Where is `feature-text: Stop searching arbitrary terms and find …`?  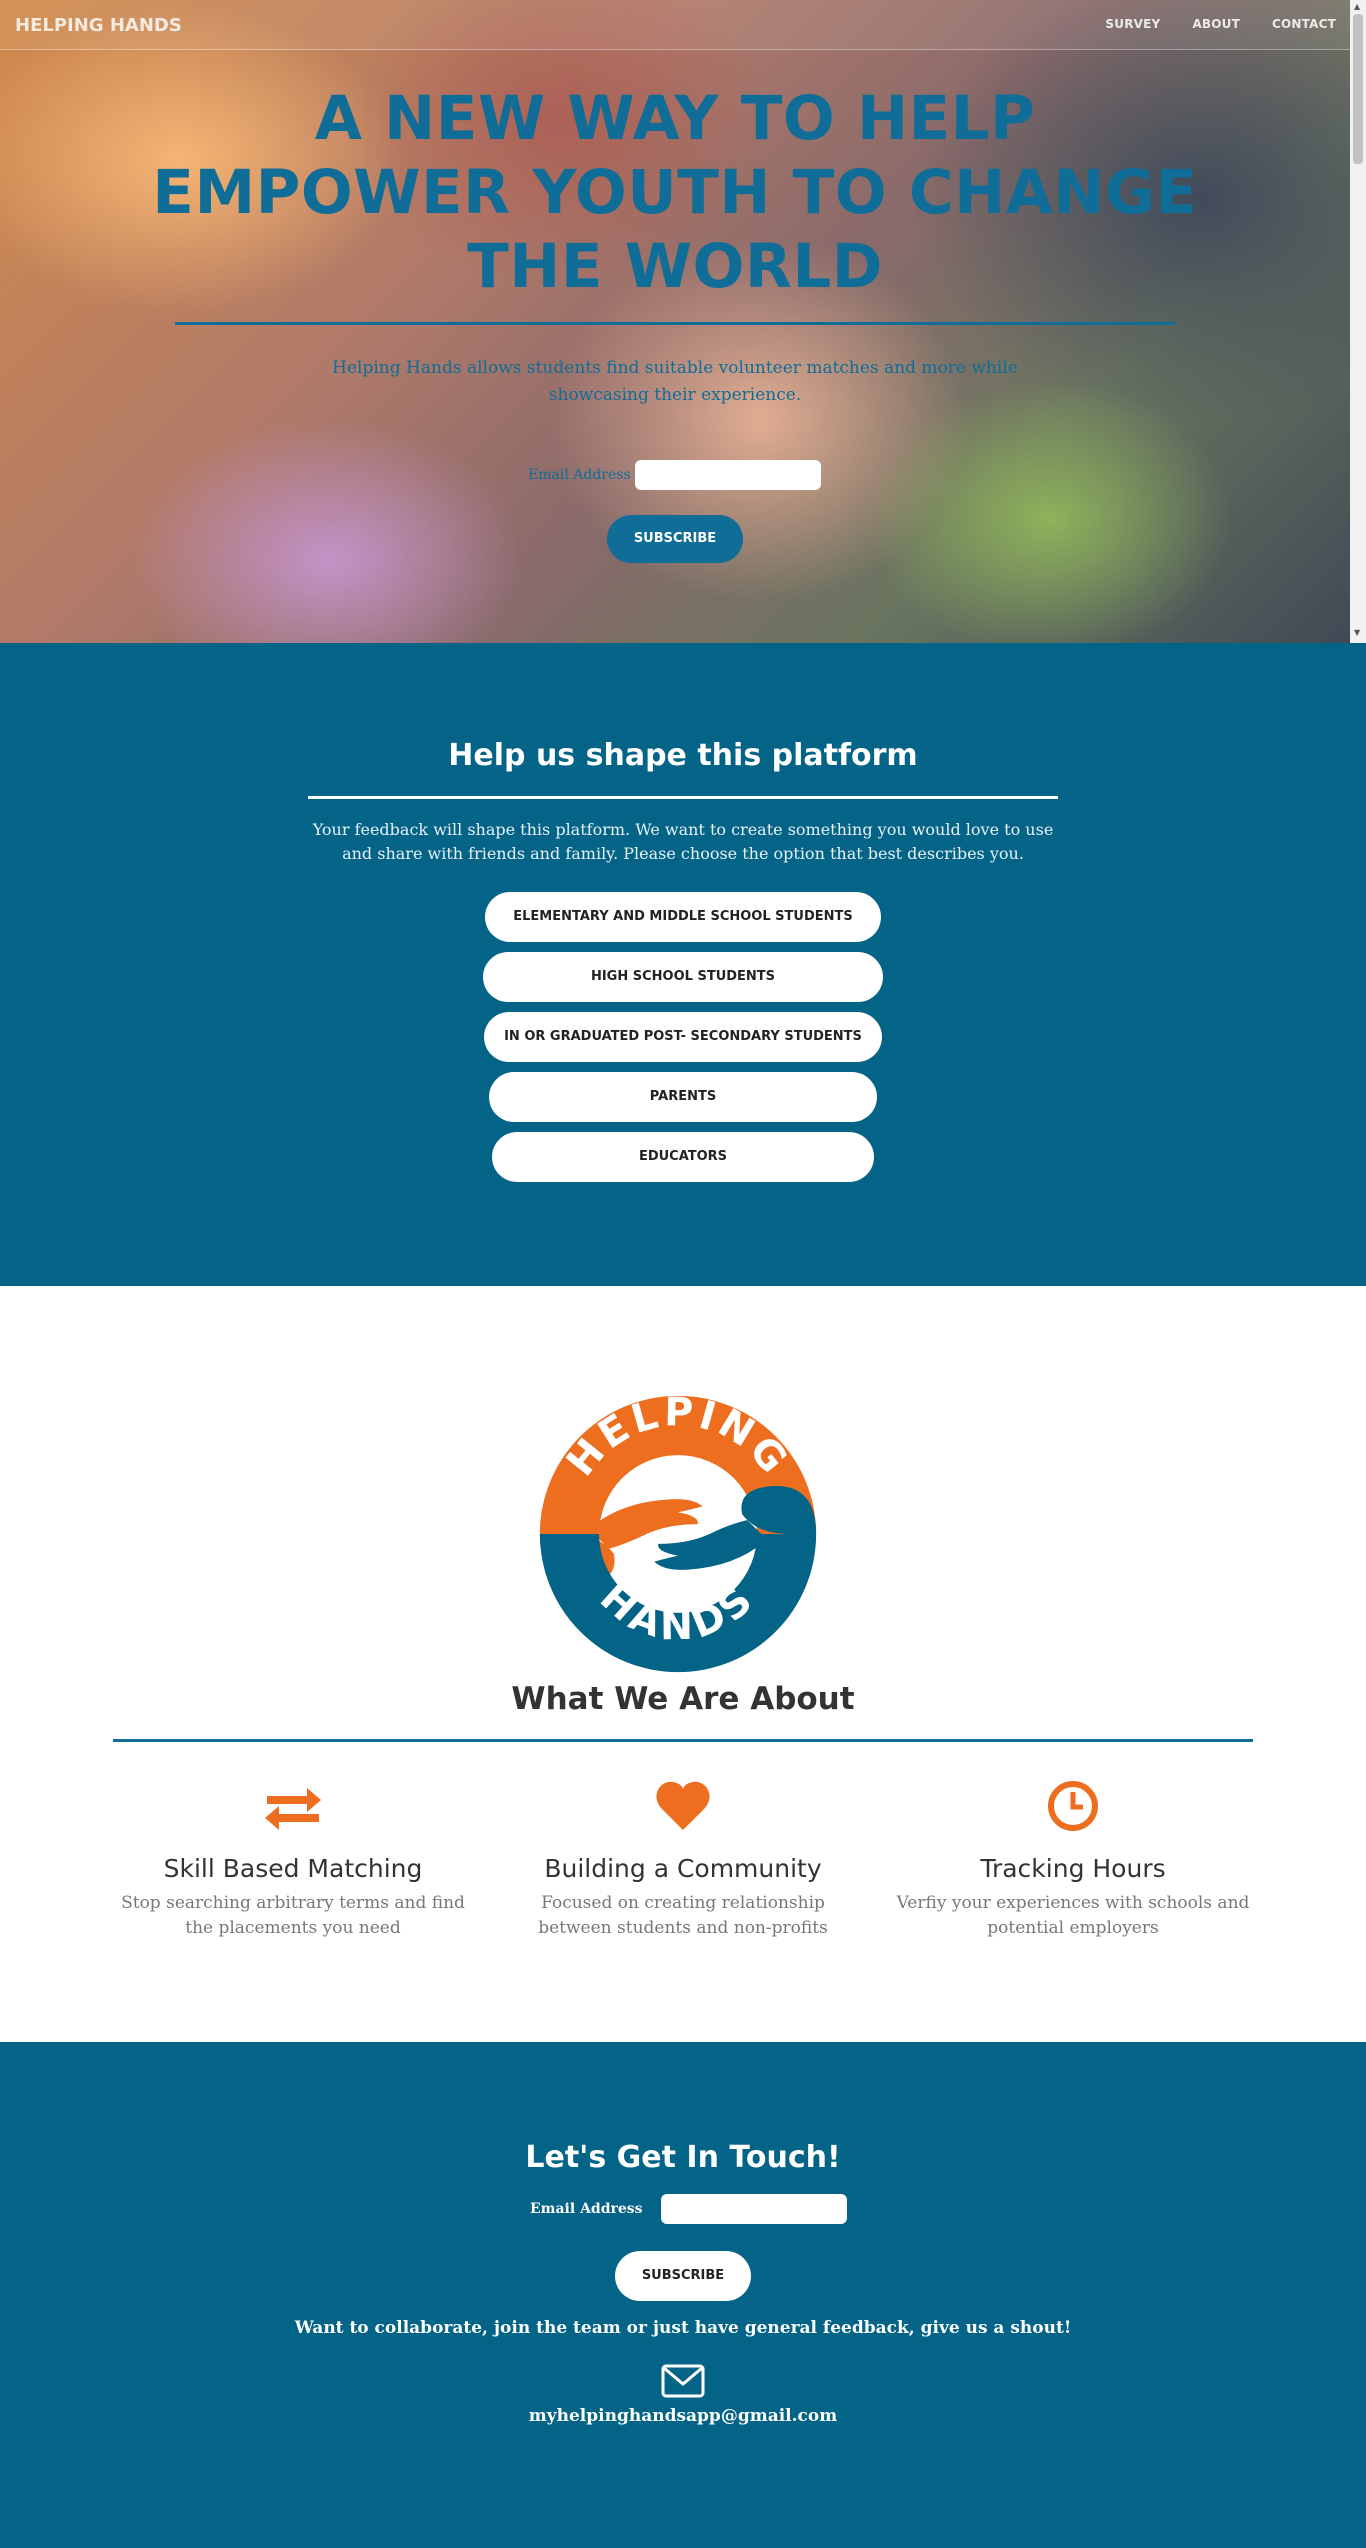
feature-text: Stop searching arbitrary terms and find … is located at coordinates (293, 1915).